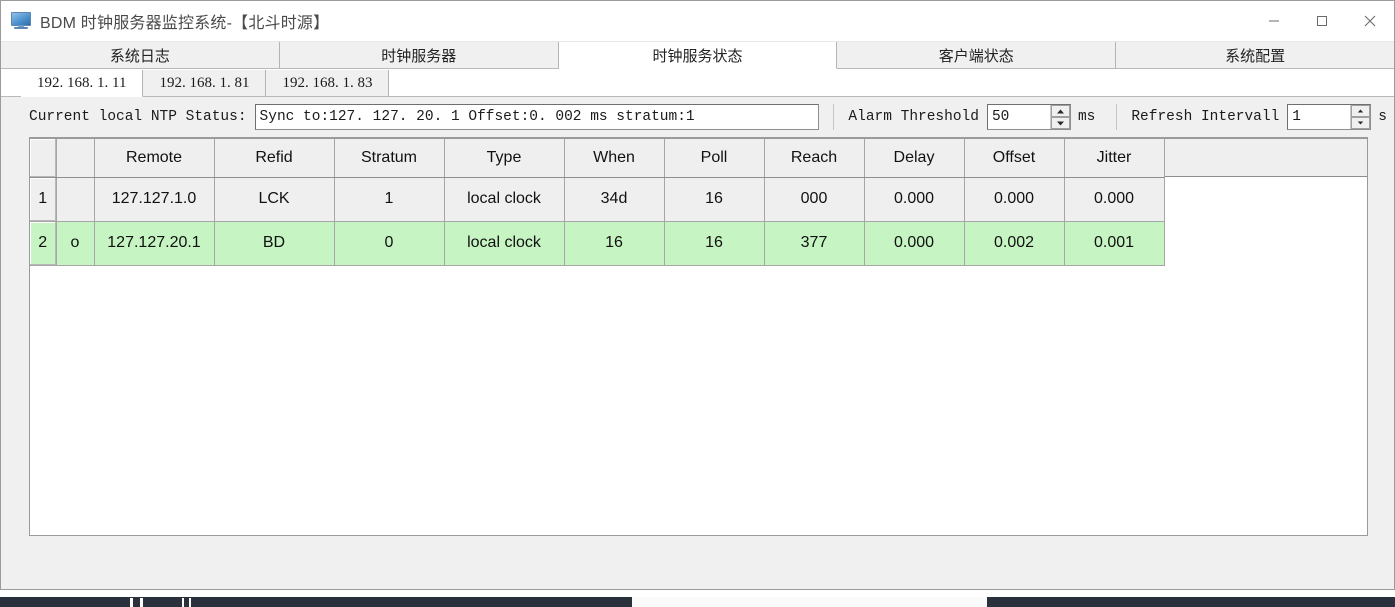 The image size is (1395, 607). What do you see at coordinates (614, 158) in the screenshot?
I see `table-header-when: When` at bounding box center [614, 158].